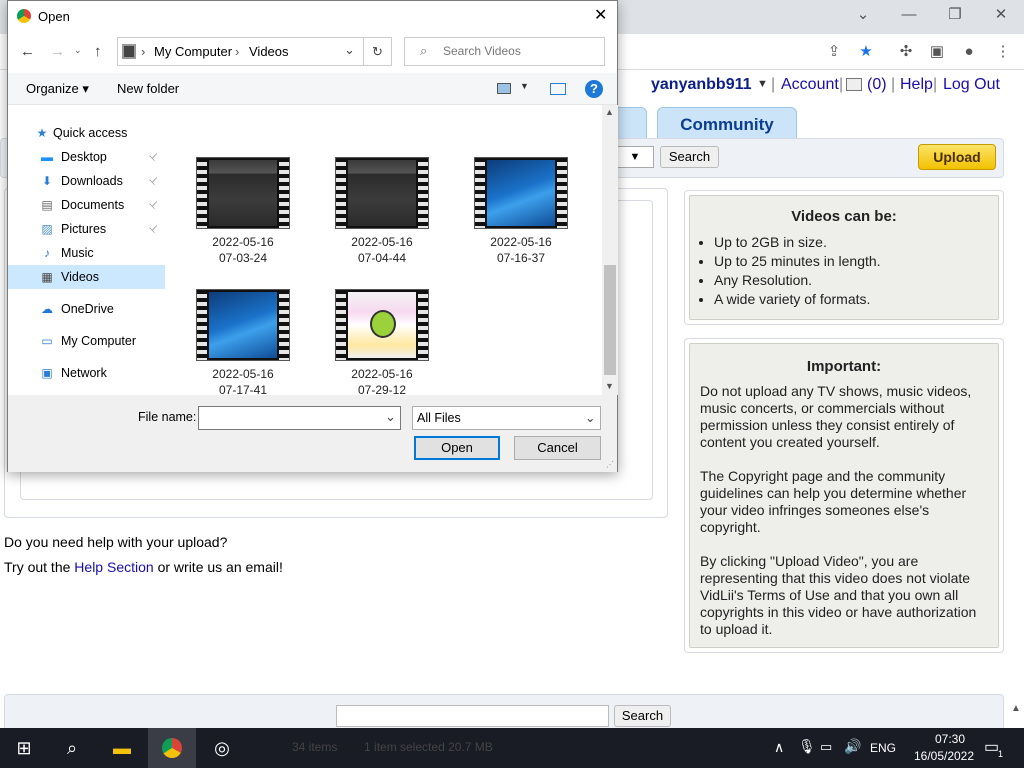  What do you see at coordinates (852, 746) in the screenshot?
I see `volume-icon: 🔊` at bounding box center [852, 746].